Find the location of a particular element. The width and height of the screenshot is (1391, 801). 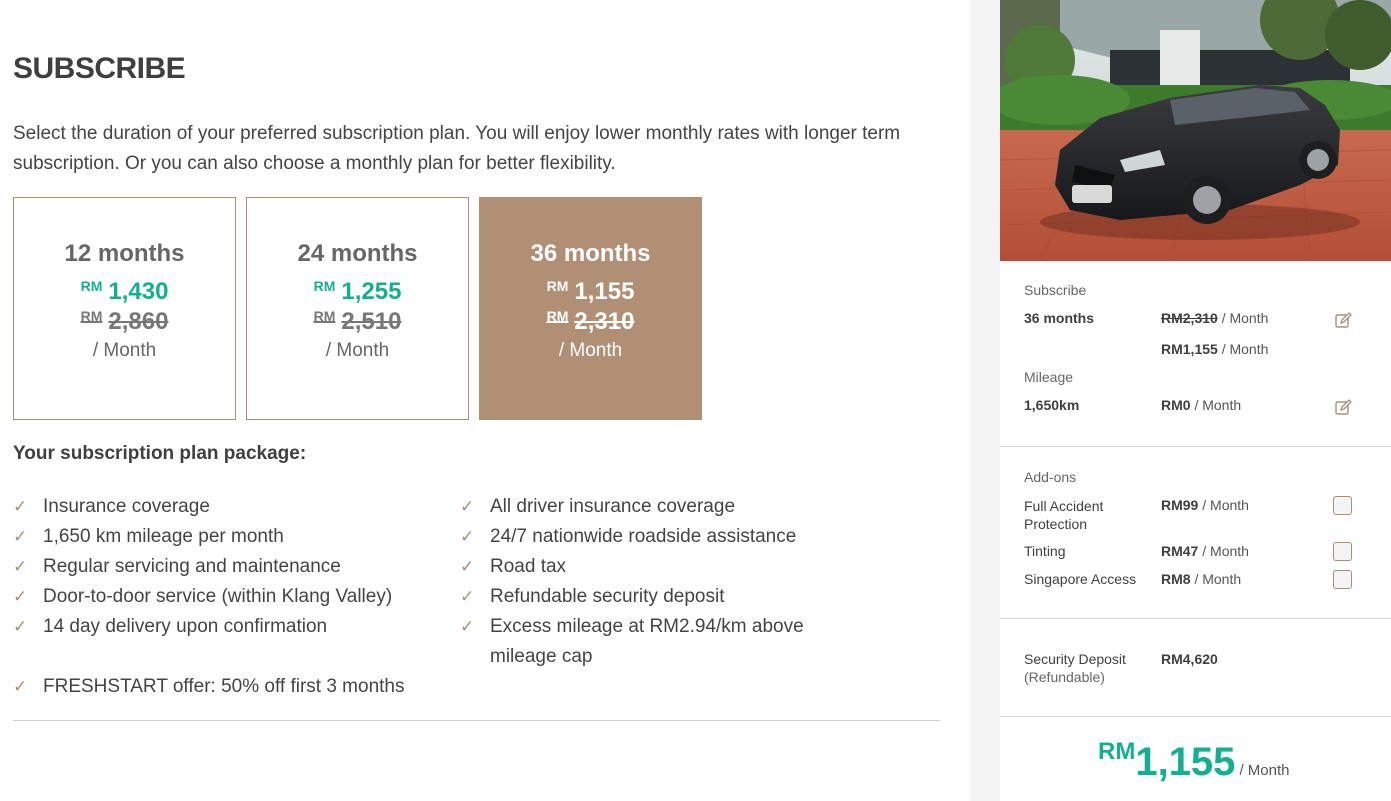

car-image is located at coordinates (1195, 130).